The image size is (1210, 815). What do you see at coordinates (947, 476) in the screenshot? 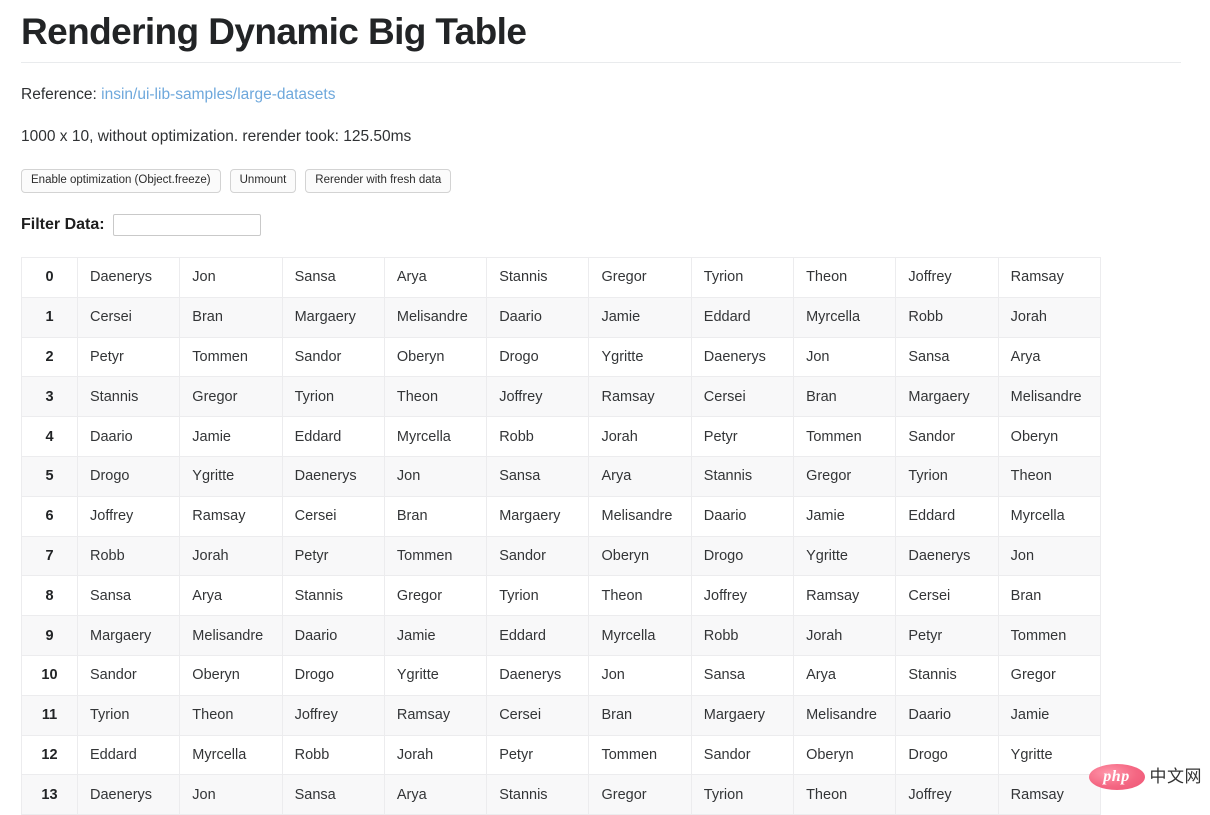
I see `table-cell: Tyrion` at bounding box center [947, 476].